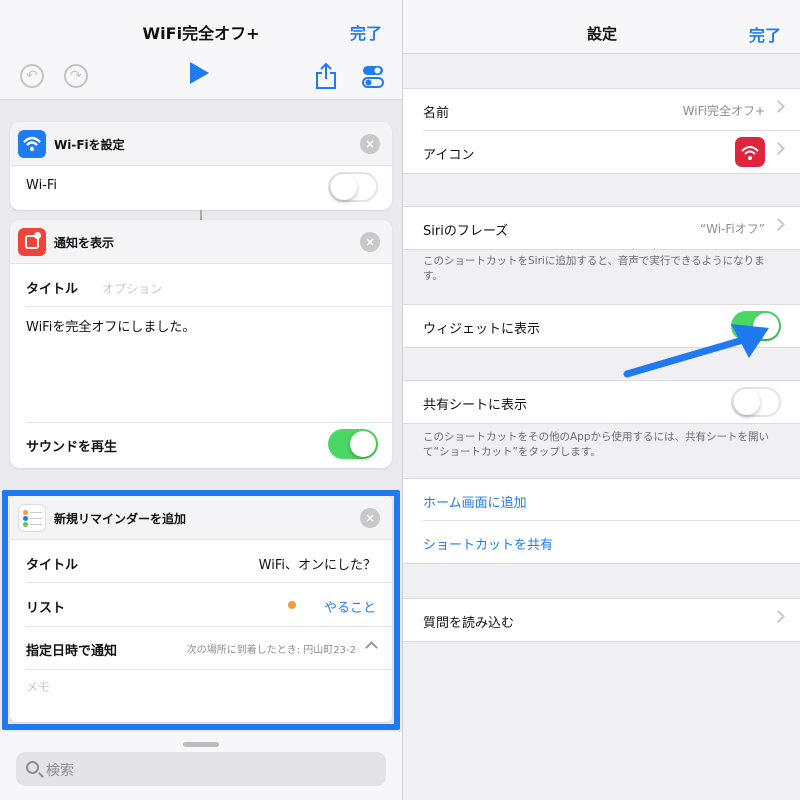 This screenshot has height=800, width=800. What do you see at coordinates (201, 325) in the screenshot?
I see `notification-body: WiFiを完全オフにしました。` at bounding box center [201, 325].